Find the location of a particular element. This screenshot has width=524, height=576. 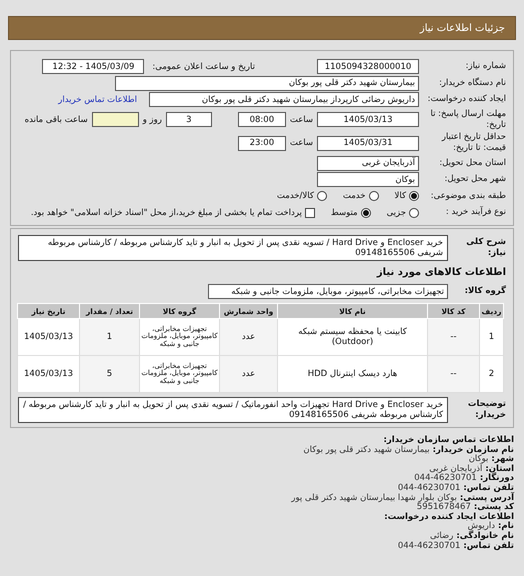

field-label: روز و is located at coordinates (152, 119).